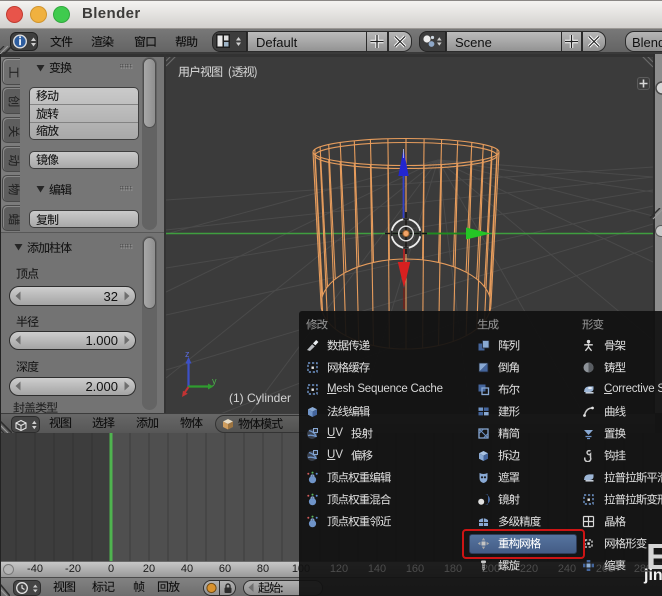 The height and width of the screenshot is (596, 662). I want to click on svg-text: z, so click(187, 354).